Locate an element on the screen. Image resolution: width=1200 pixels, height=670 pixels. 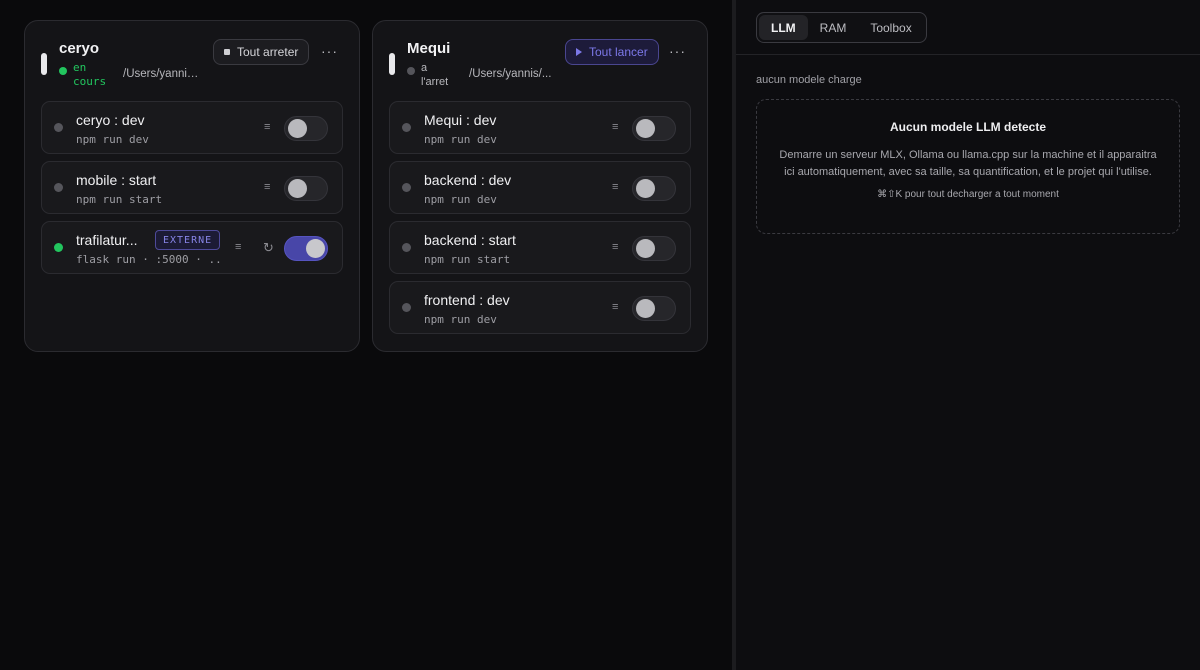
project-status: a l'arret is located at coordinates (432, 75).